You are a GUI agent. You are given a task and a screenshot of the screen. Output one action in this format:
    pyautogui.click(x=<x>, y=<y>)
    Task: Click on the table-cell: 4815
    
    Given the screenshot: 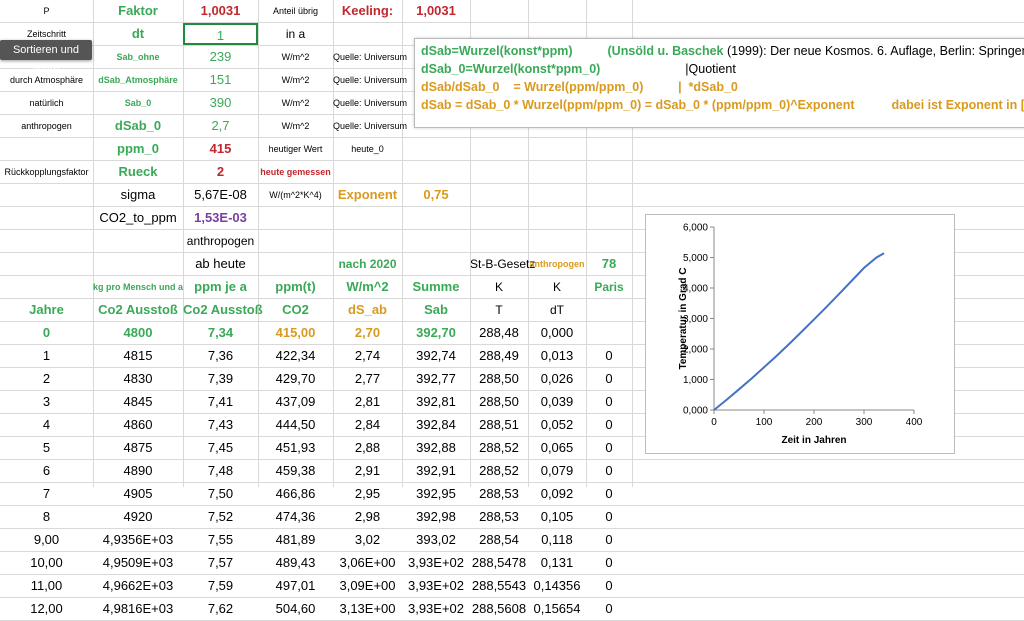 What is the action you would take?
    pyautogui.click(x=138, y=356)
    